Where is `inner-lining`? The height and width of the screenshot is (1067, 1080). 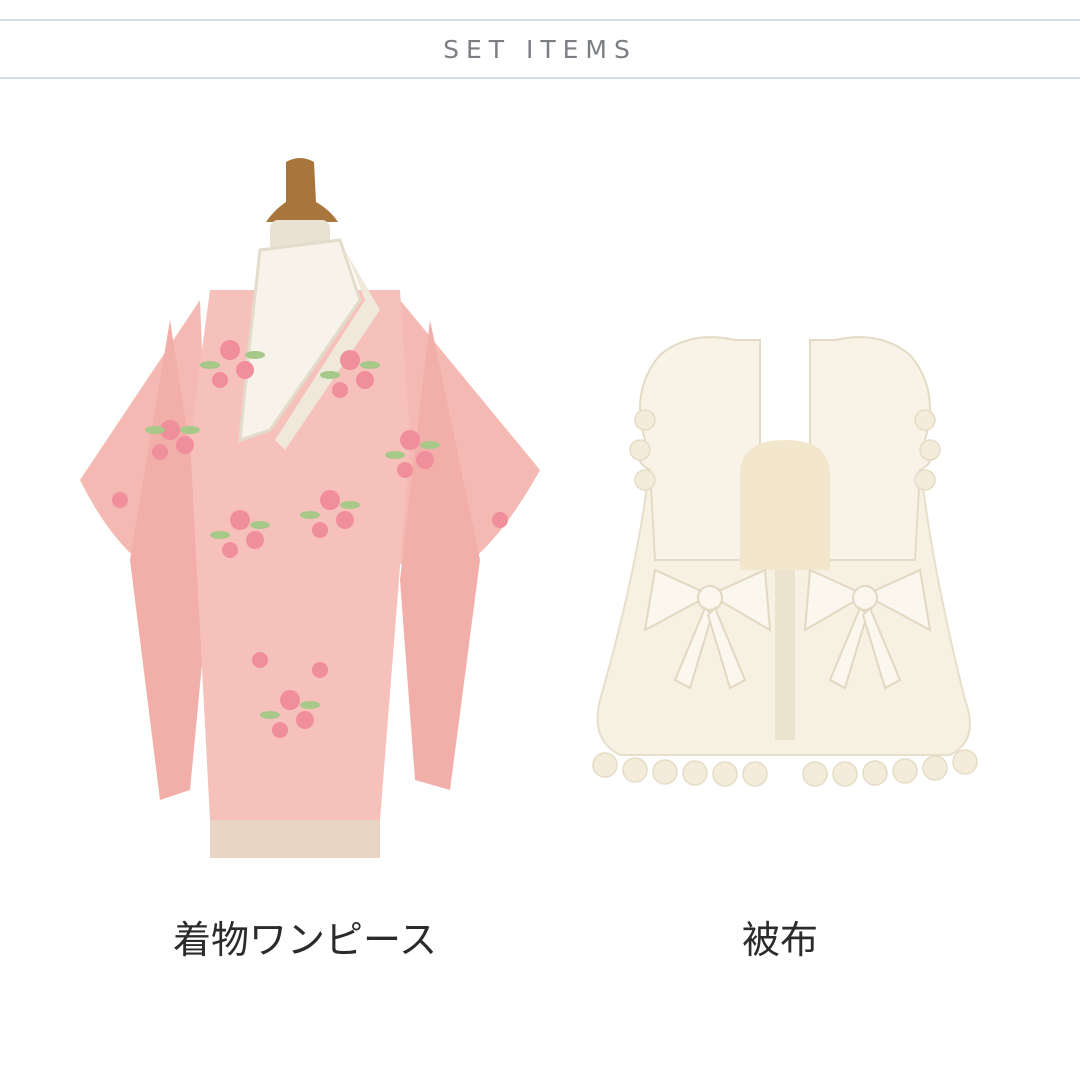
inner-lining is located at coordinates (785, 505).